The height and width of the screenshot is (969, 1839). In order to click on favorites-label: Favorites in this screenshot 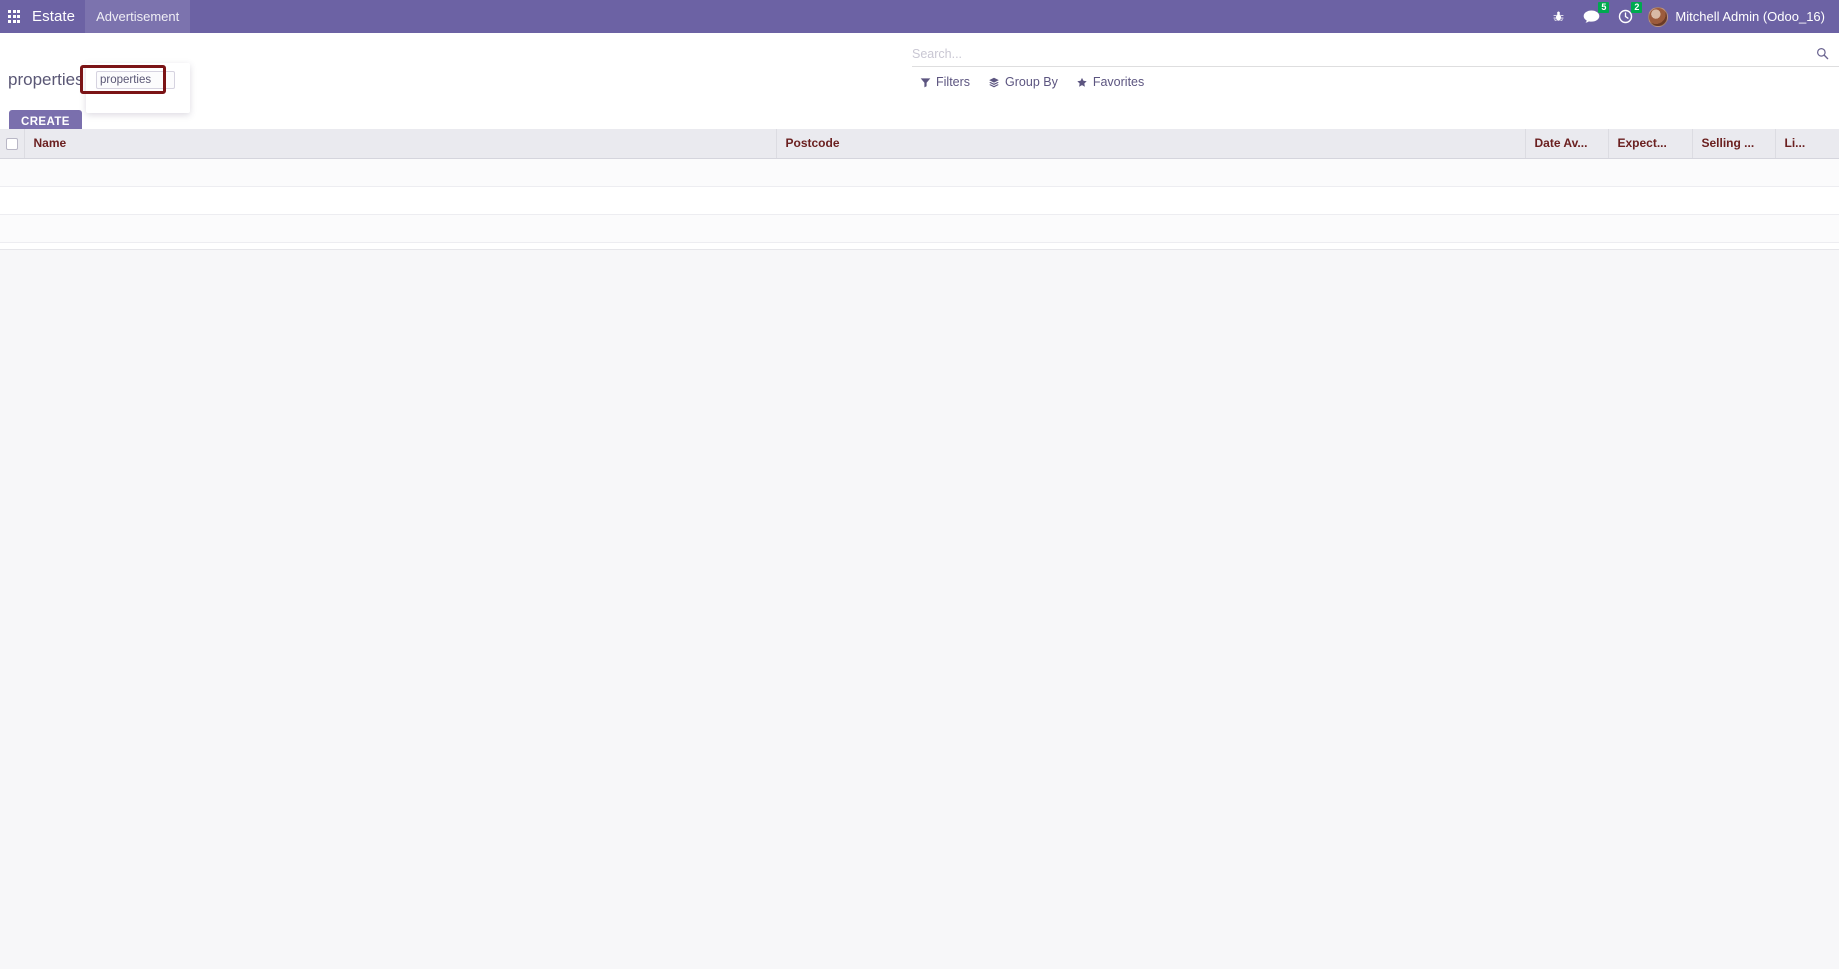, I will do `click(1118, 82)`.